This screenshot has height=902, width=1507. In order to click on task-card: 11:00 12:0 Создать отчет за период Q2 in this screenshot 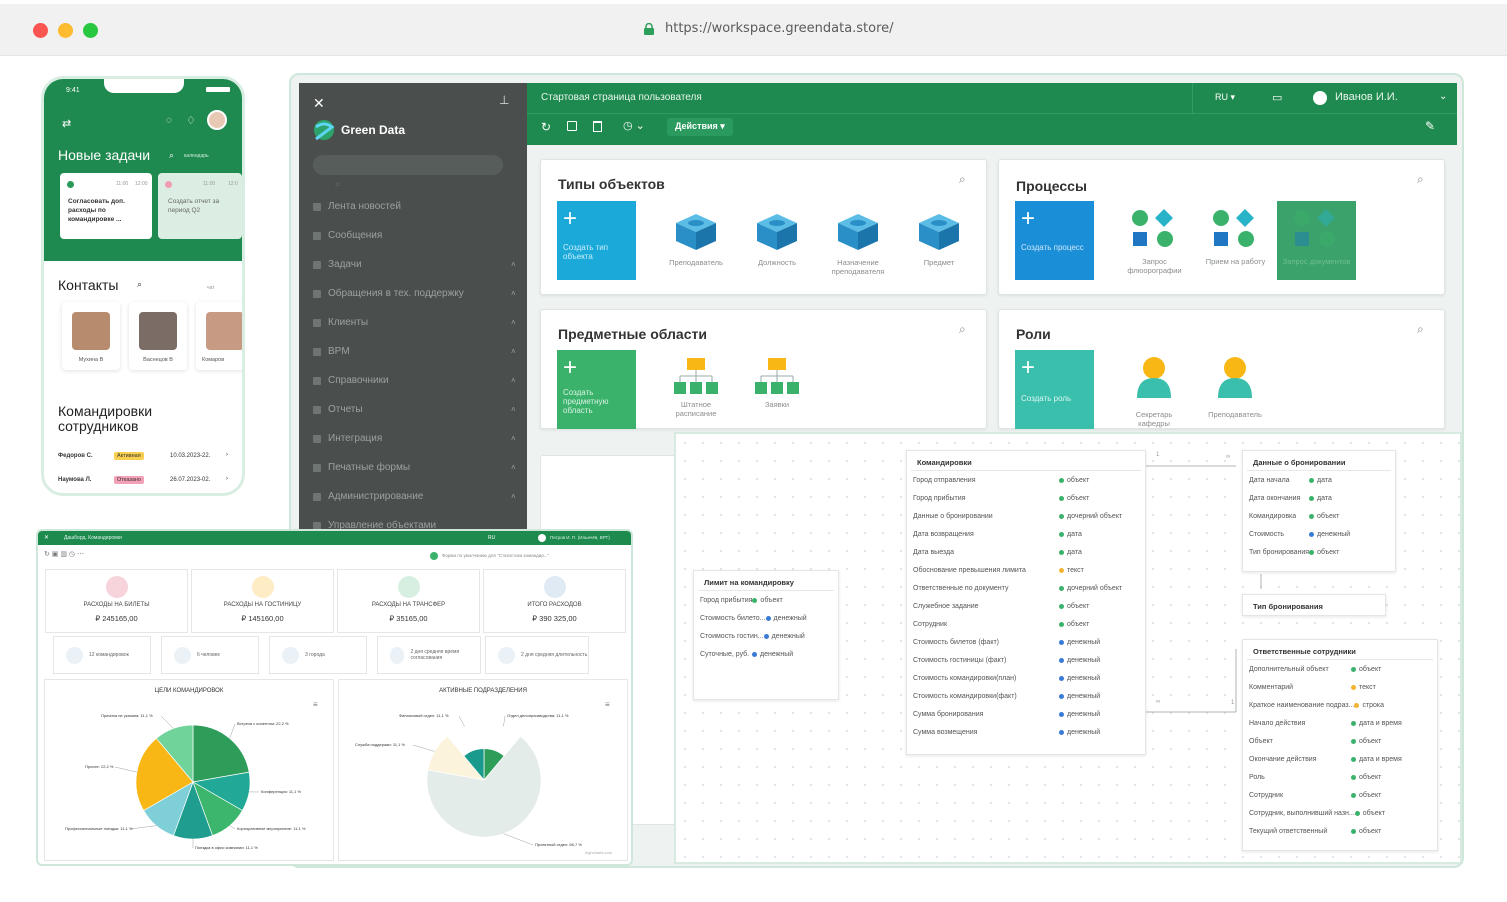, I will do `click(200, 206)`.